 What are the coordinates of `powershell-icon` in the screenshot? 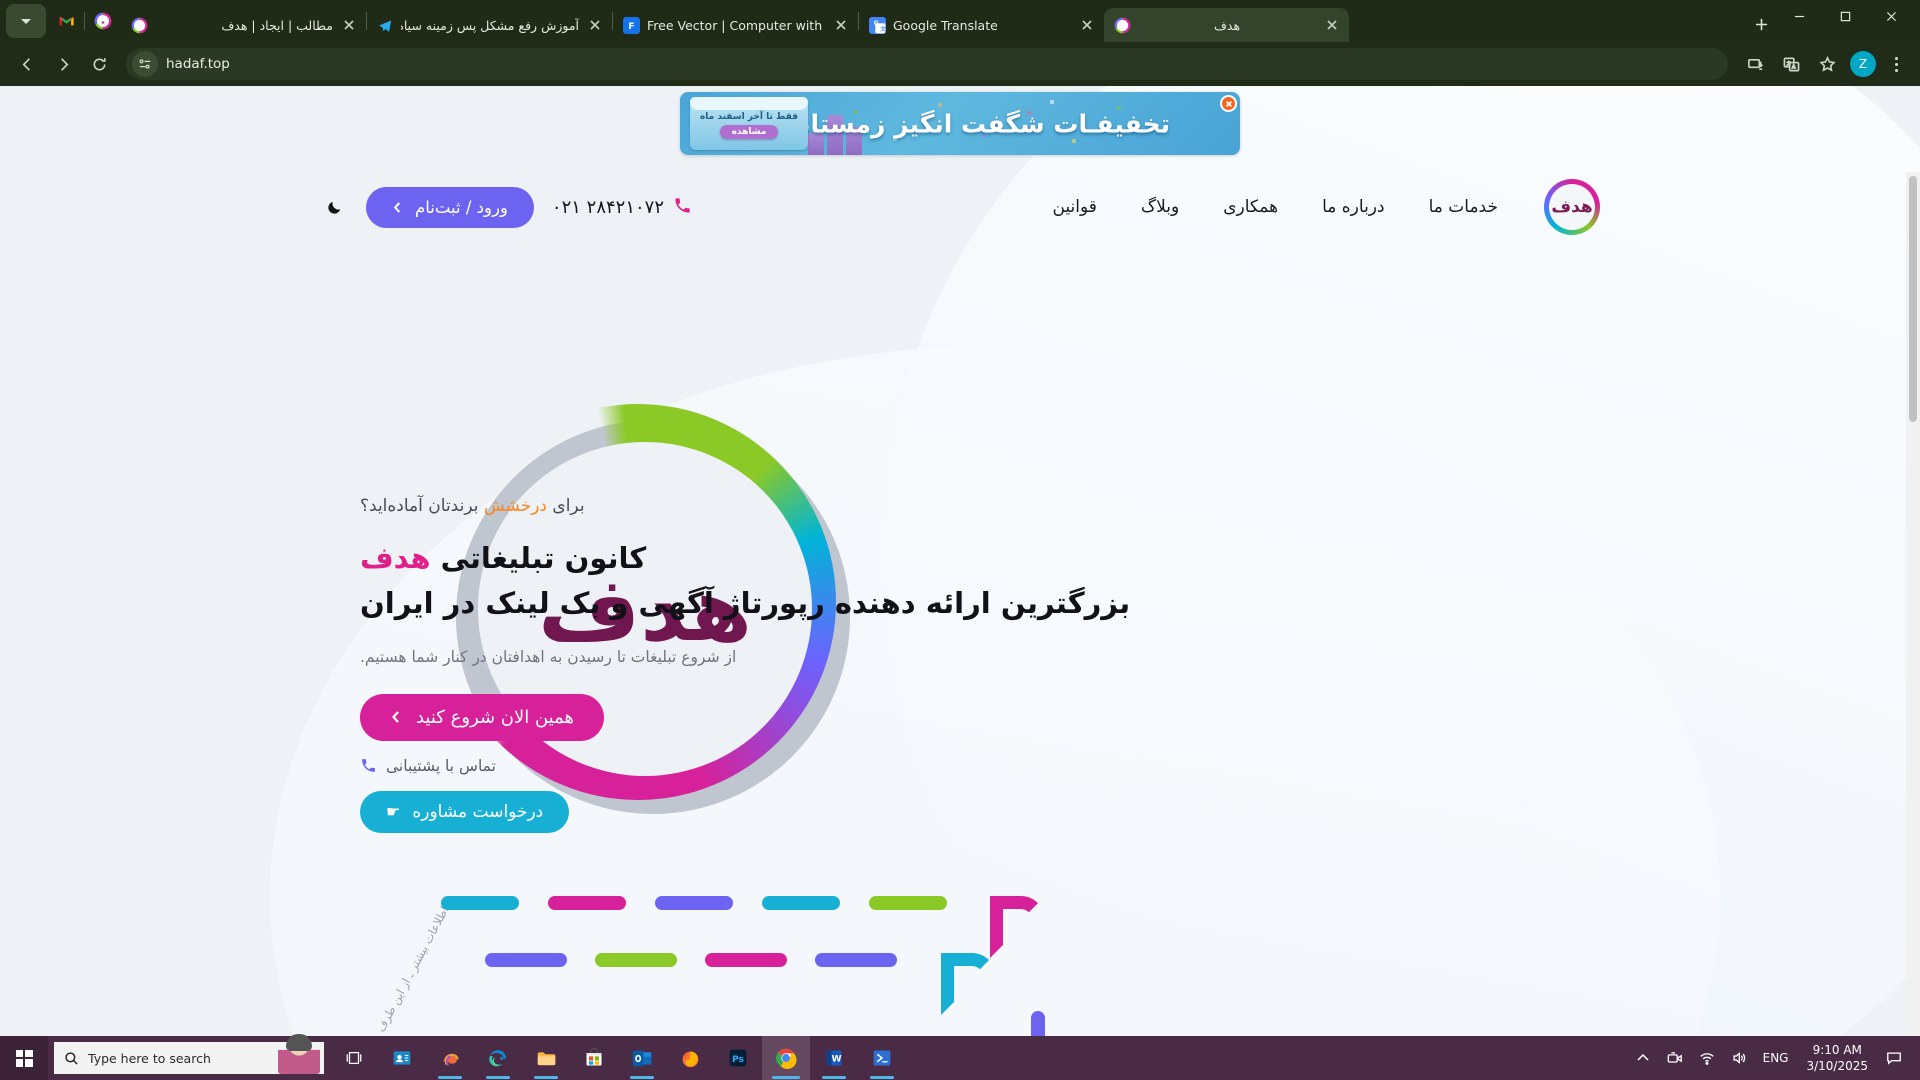 It's located at (882, 1058).